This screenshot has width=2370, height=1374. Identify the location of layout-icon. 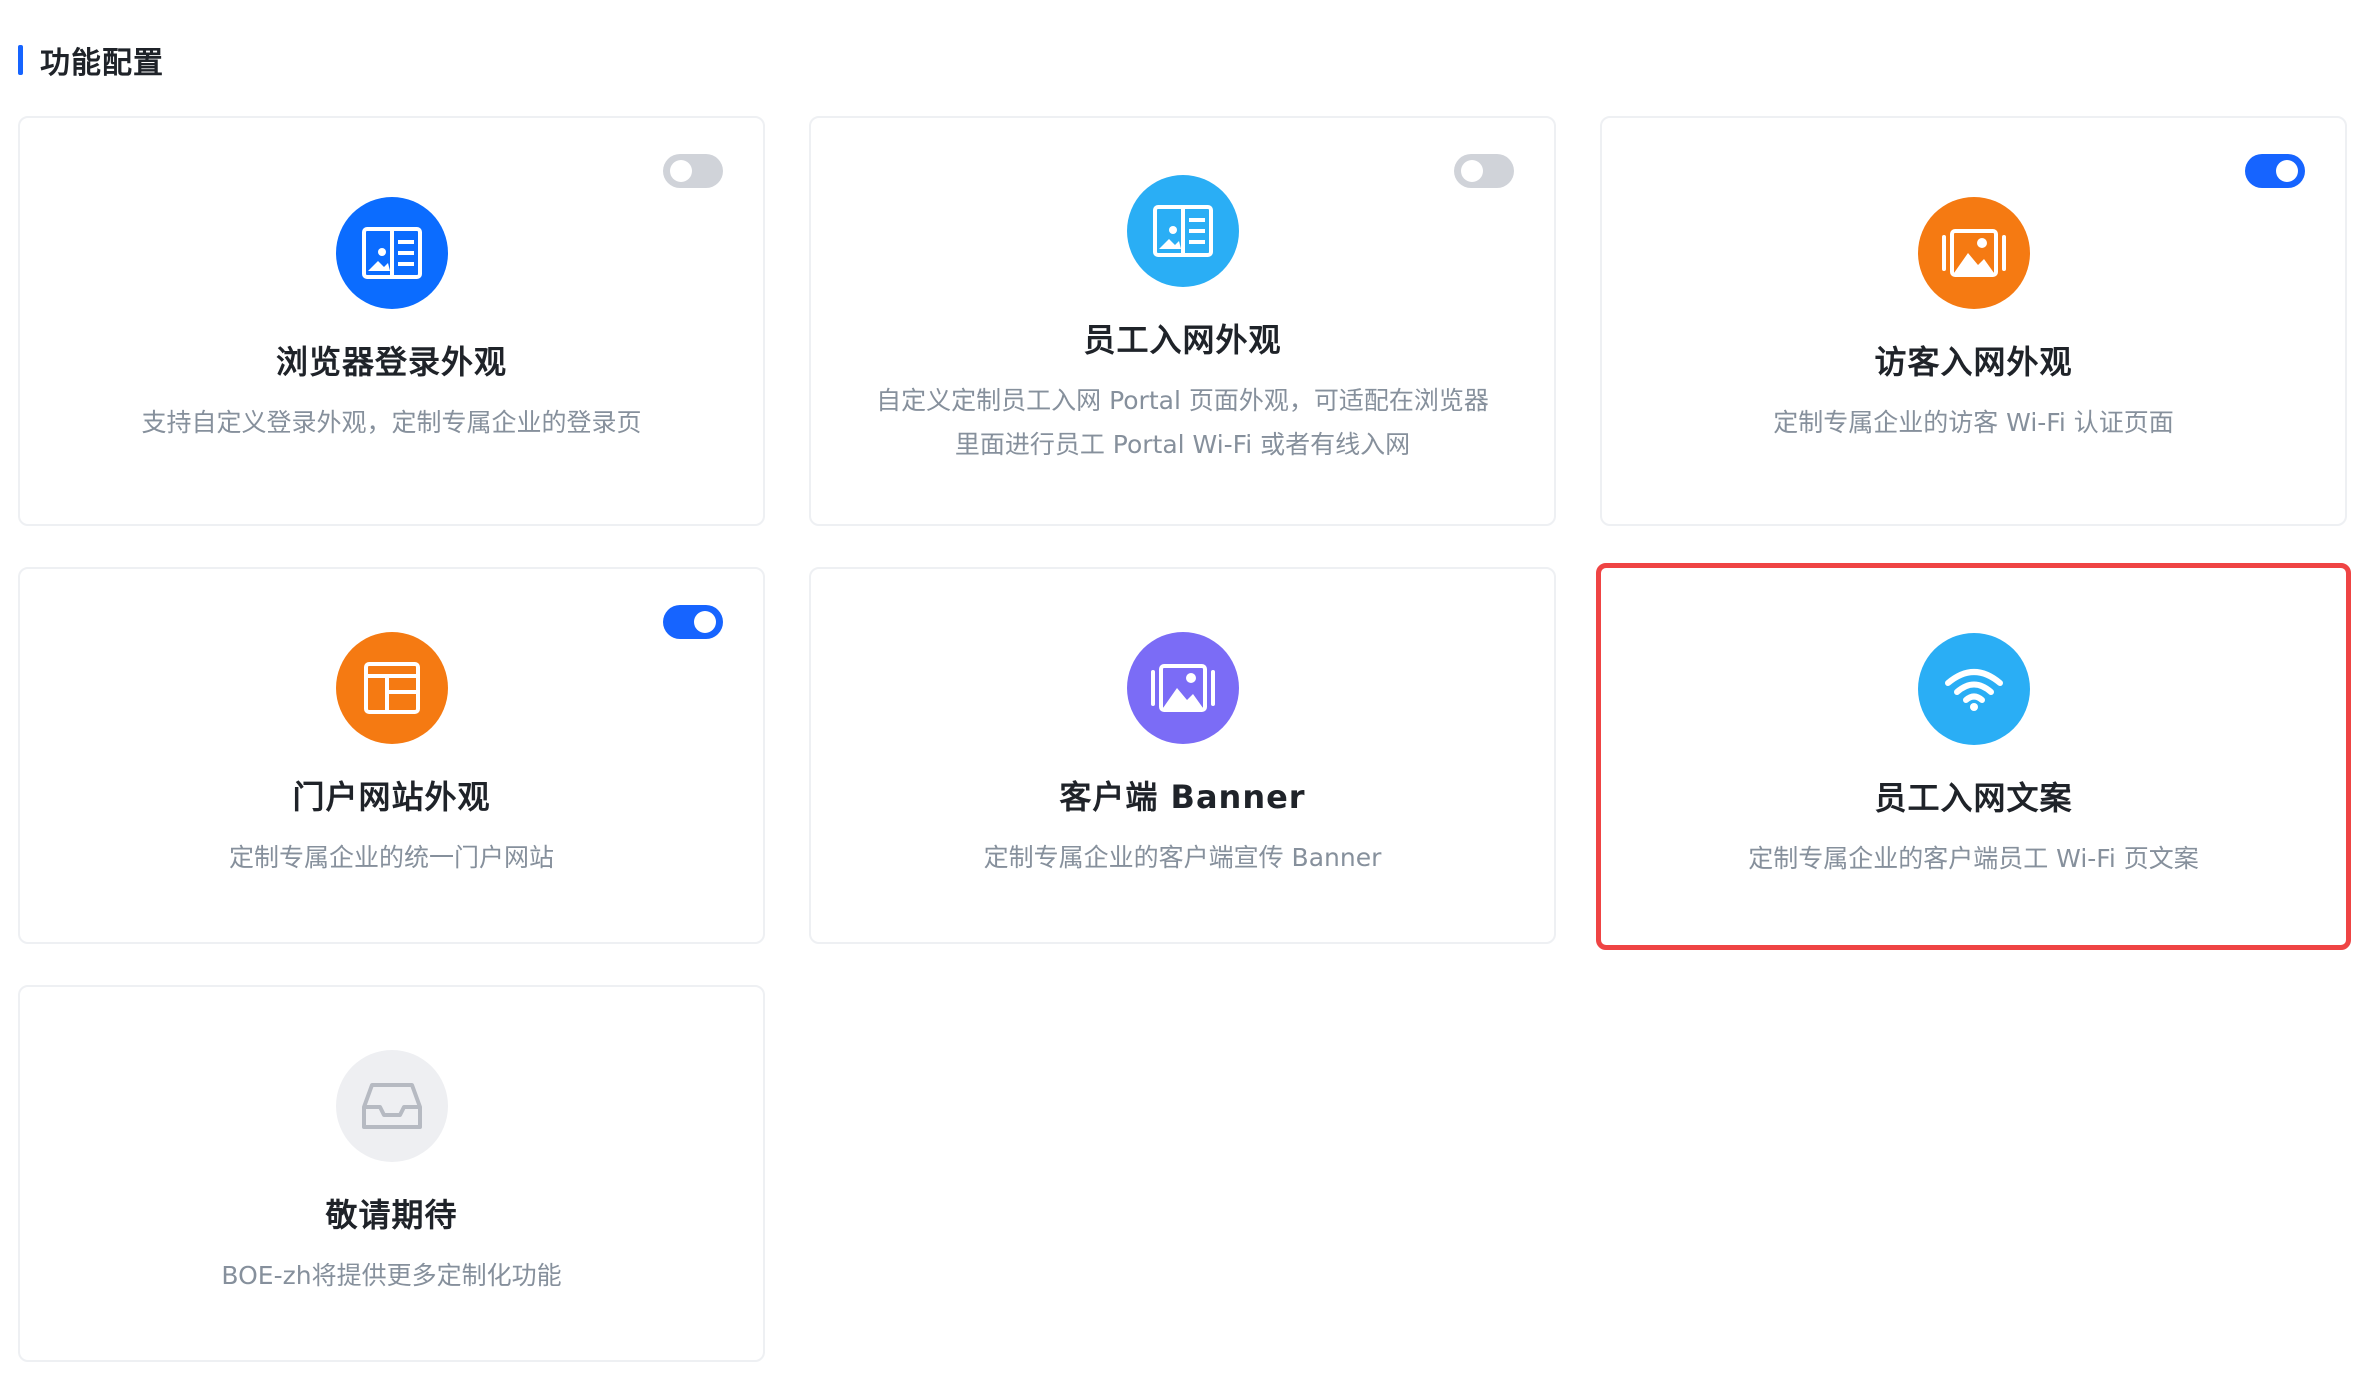
(391, 687).